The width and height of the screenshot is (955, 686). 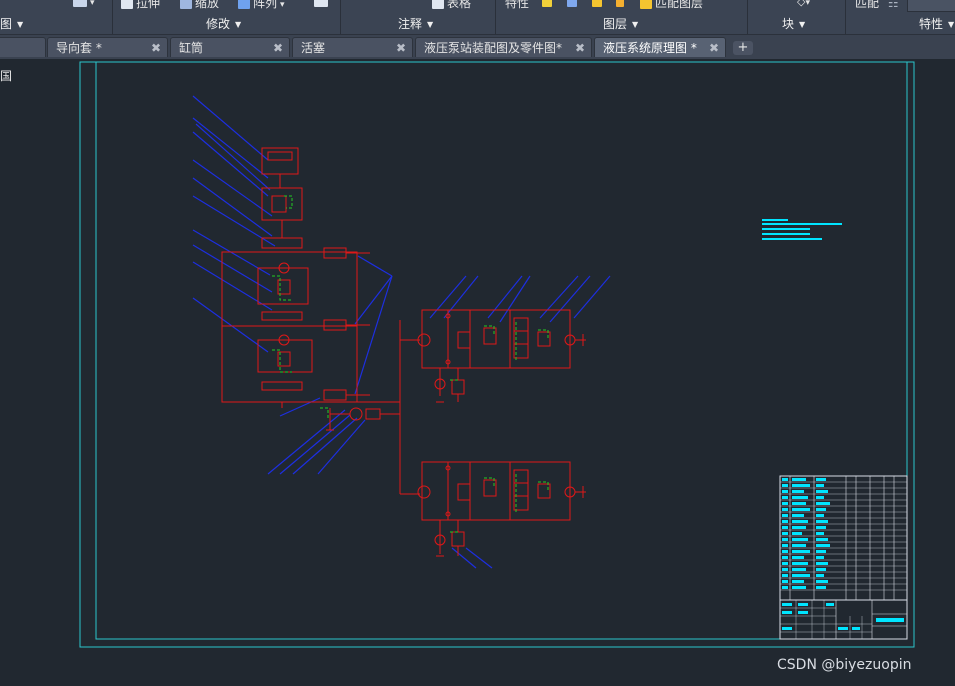 I want to click on ribbon-fragment-left: ▾, so click(x=84, y=4).